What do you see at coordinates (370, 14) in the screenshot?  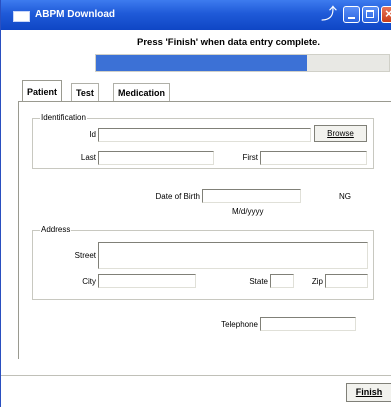 I see `maximize-icon` at bounding box center [370, 14].